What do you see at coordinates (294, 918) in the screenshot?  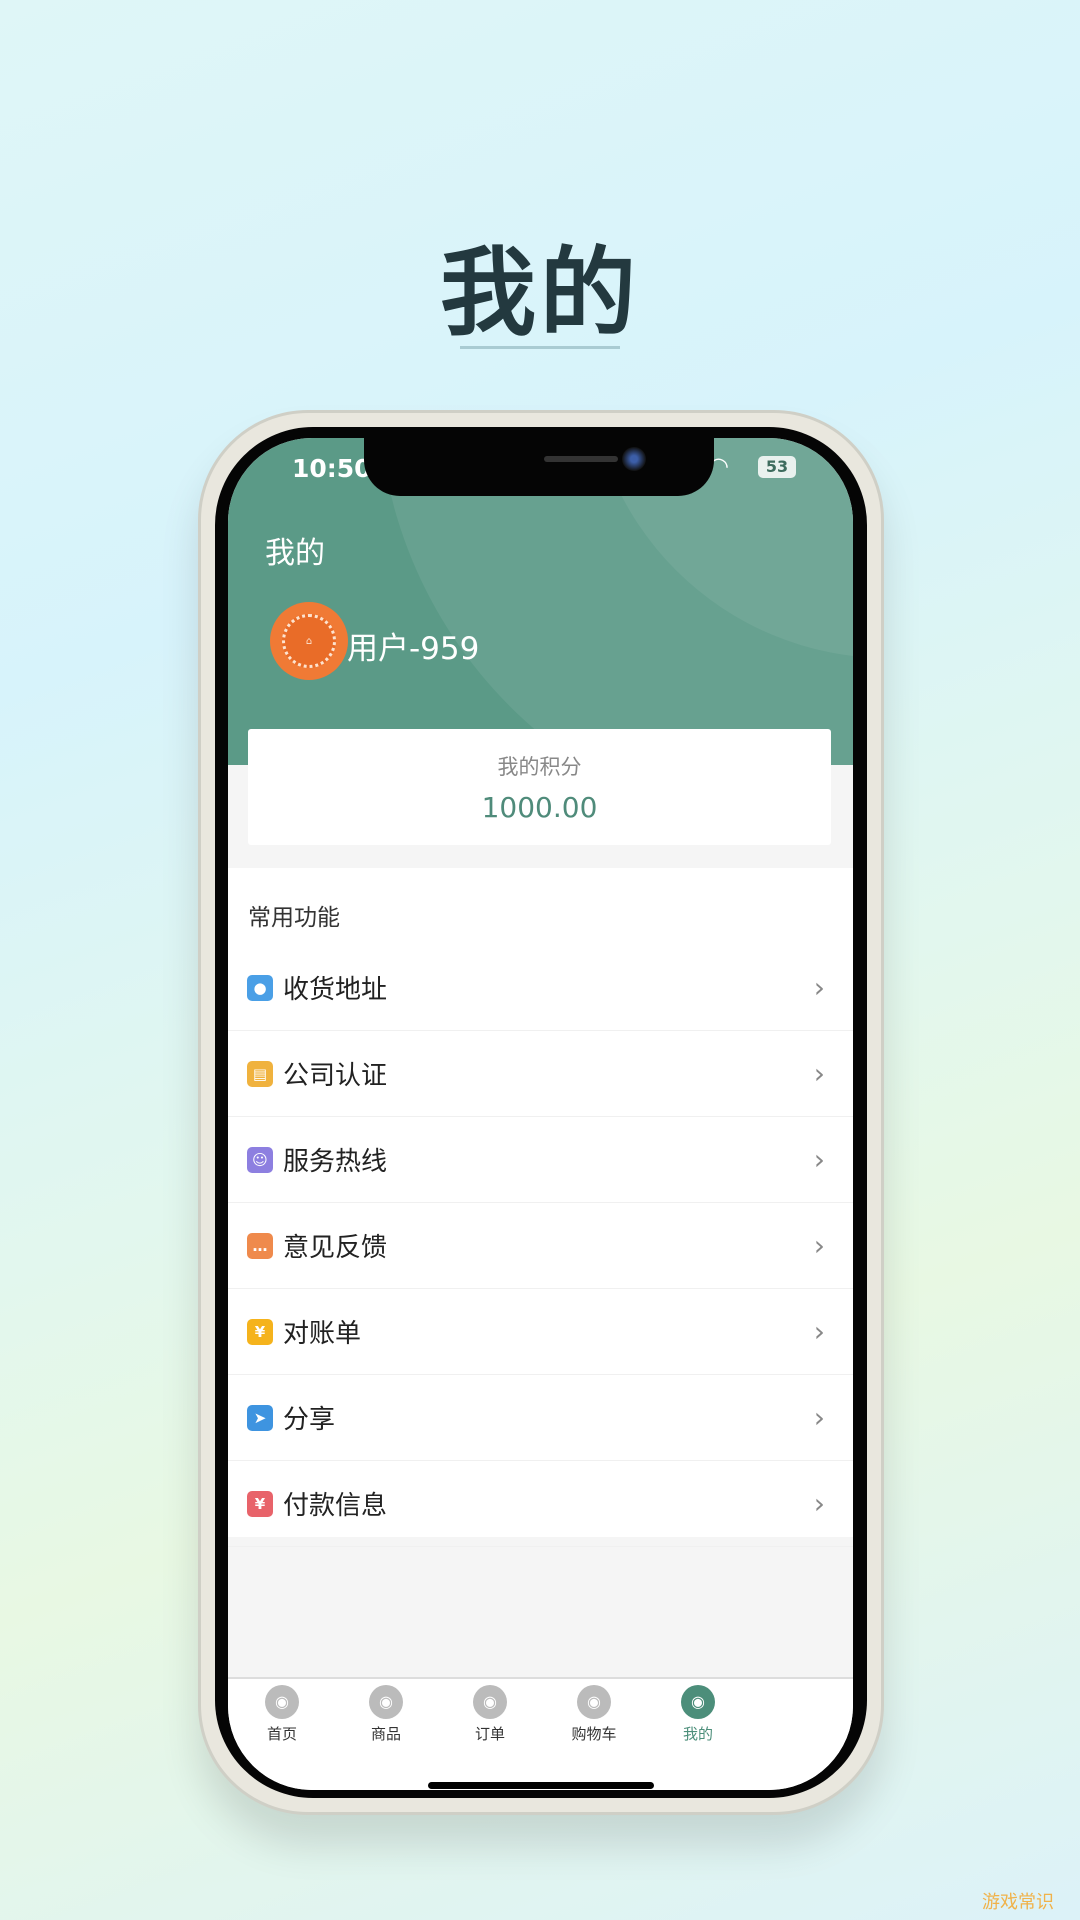 I see `section-title: 常用功能` at bounding box center [294, 918].